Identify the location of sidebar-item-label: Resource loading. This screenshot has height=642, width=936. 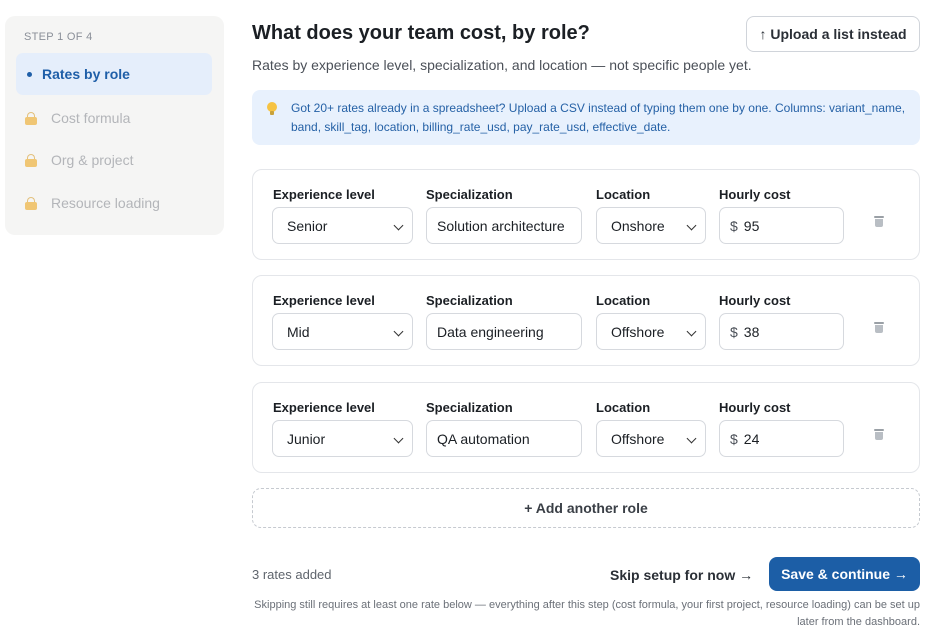
(105, 203).